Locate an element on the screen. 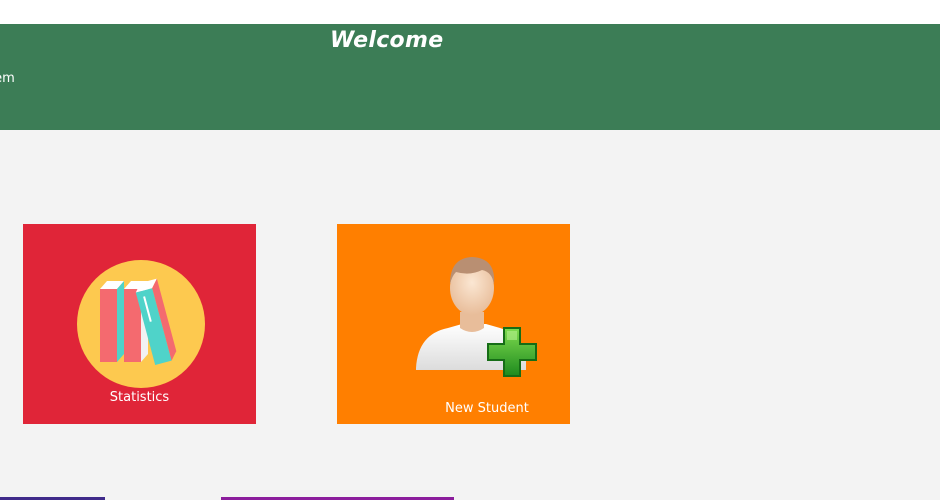  page-title: Welcome is located at coordinates (387, 40).